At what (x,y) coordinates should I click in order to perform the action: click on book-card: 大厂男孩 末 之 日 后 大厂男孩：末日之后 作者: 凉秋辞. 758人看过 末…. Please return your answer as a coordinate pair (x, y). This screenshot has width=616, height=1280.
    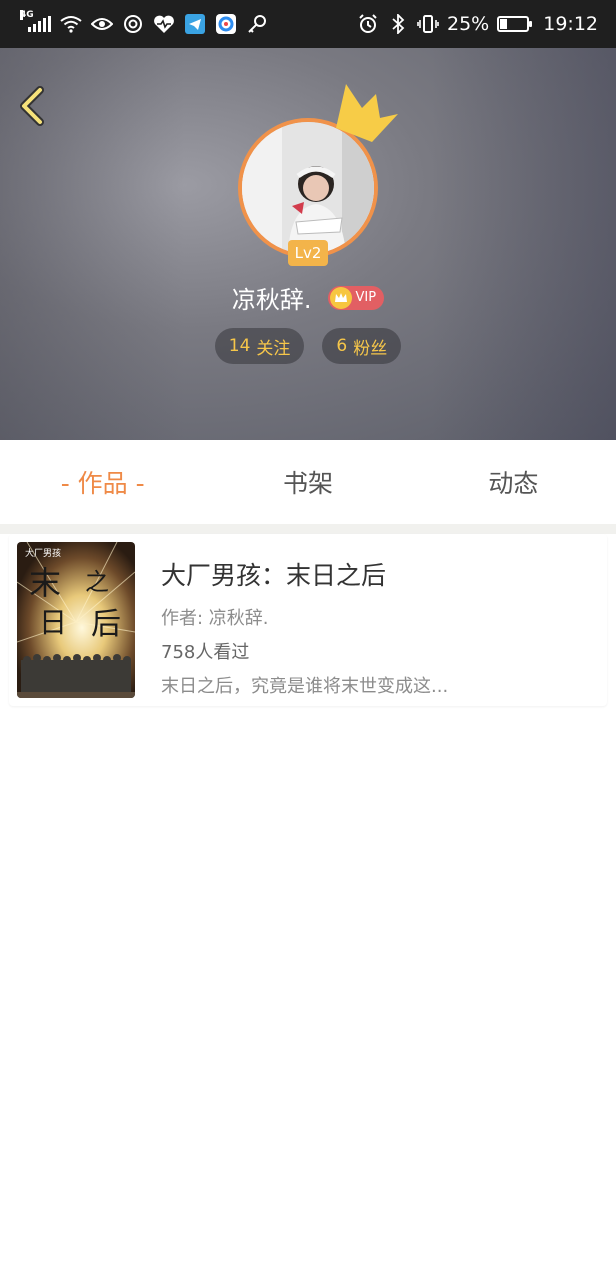
    Looking at the image, I should click on (308, 620).